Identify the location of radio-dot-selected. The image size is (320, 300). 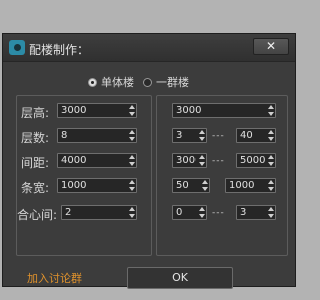
(92, 82).